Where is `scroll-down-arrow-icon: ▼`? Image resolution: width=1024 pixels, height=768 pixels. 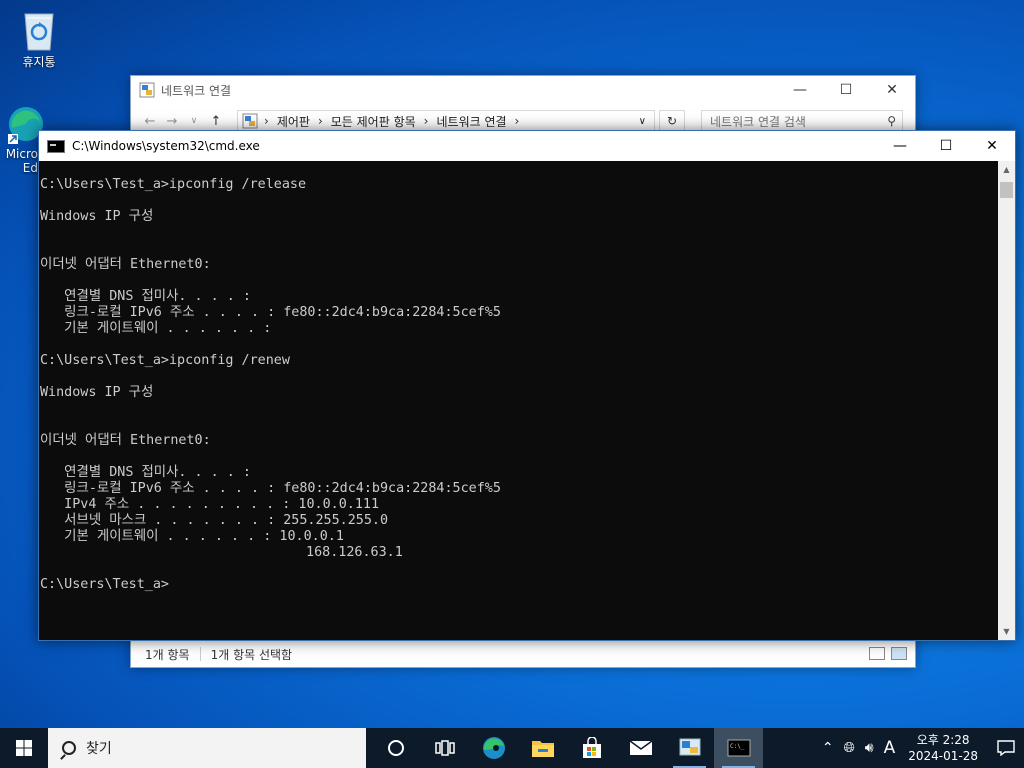
scroll-down-arrow-icon: ▼ is located at coordinates (1006, 631).